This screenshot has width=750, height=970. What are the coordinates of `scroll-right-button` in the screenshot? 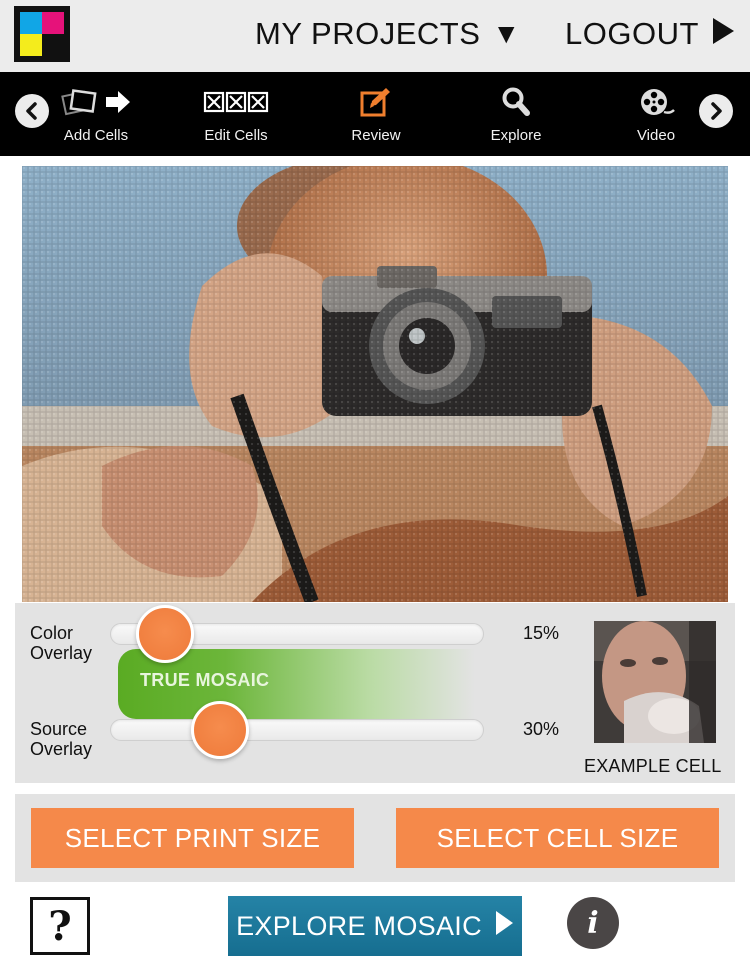 It's located at (716, 111).